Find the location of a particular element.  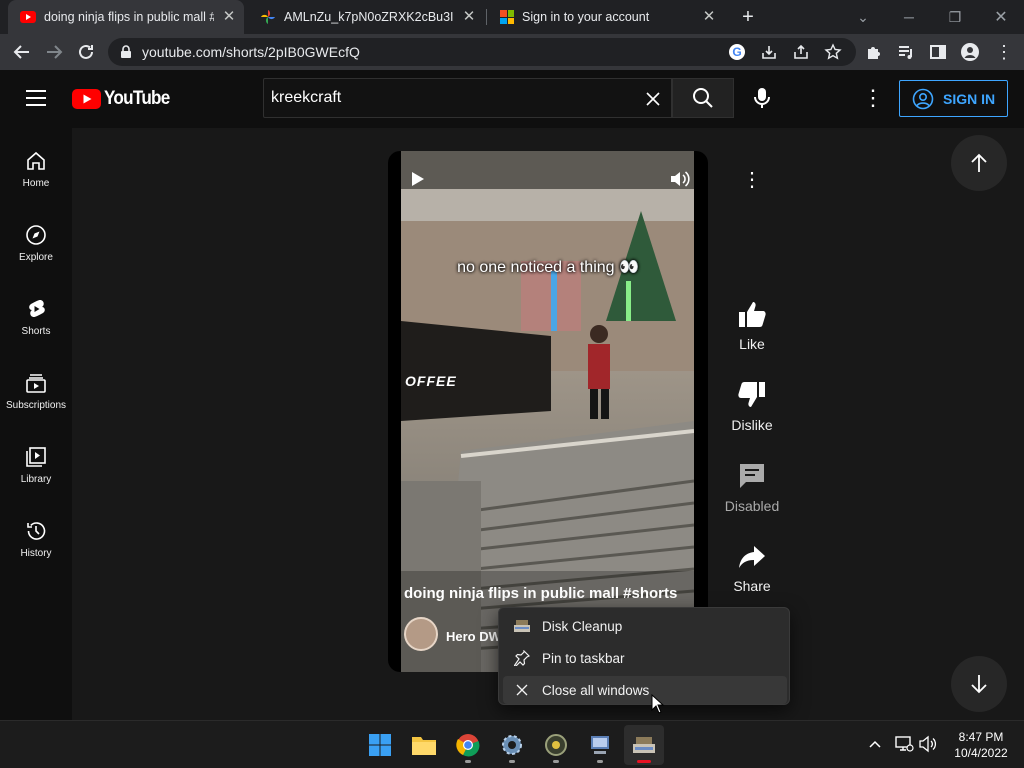

guide-label: Home is located at coordinates (36, 183).